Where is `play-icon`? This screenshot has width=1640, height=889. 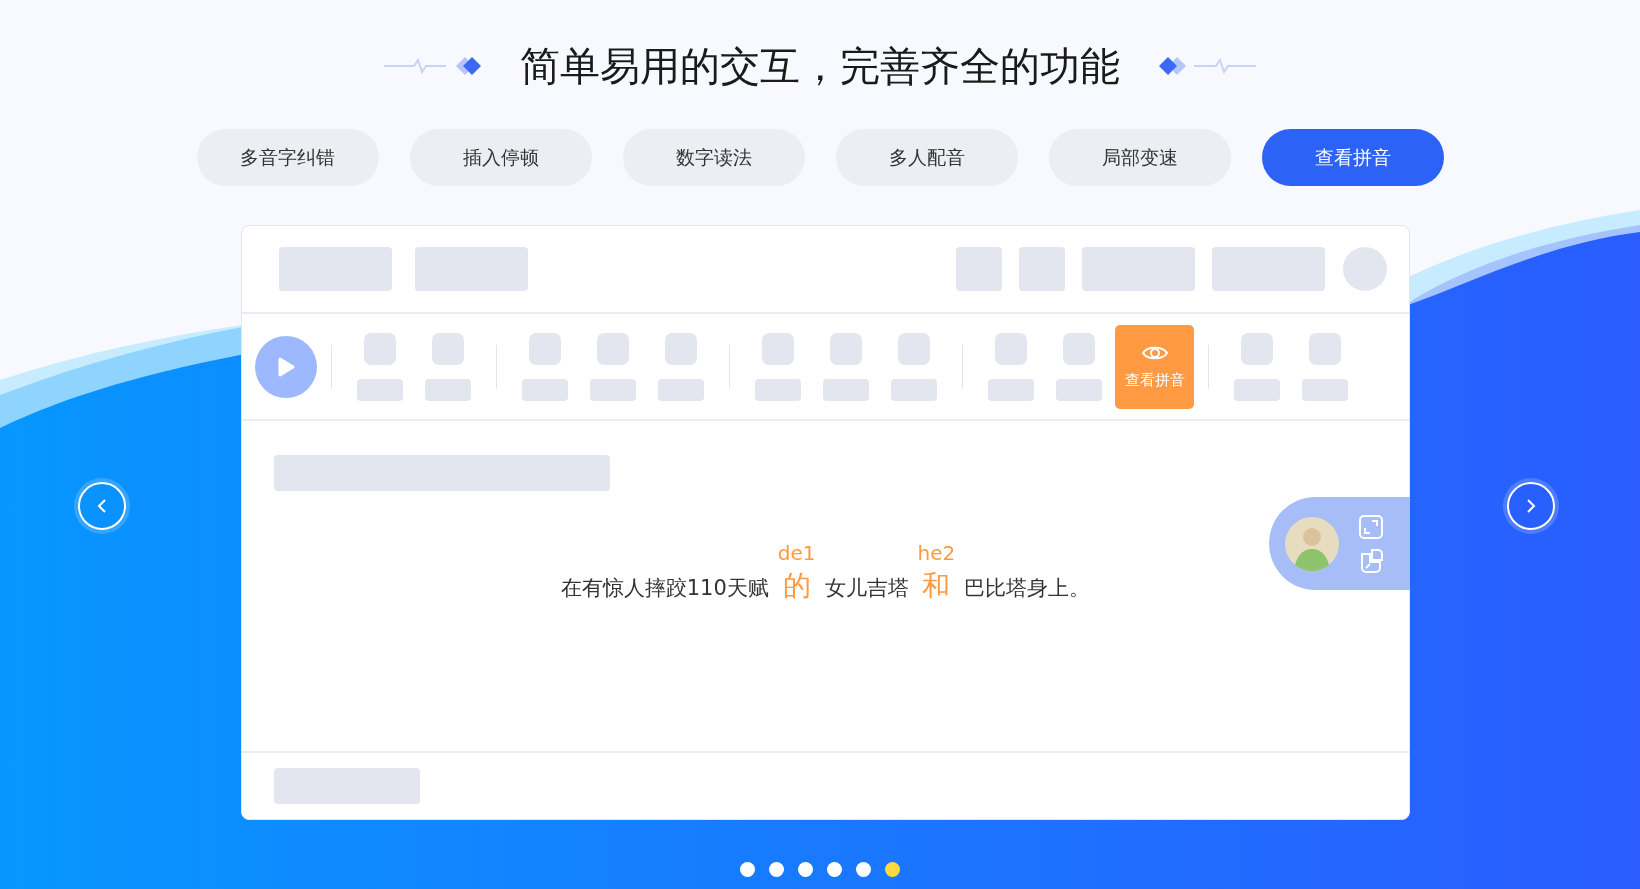
play-icon is located at coordinates (286, 366).